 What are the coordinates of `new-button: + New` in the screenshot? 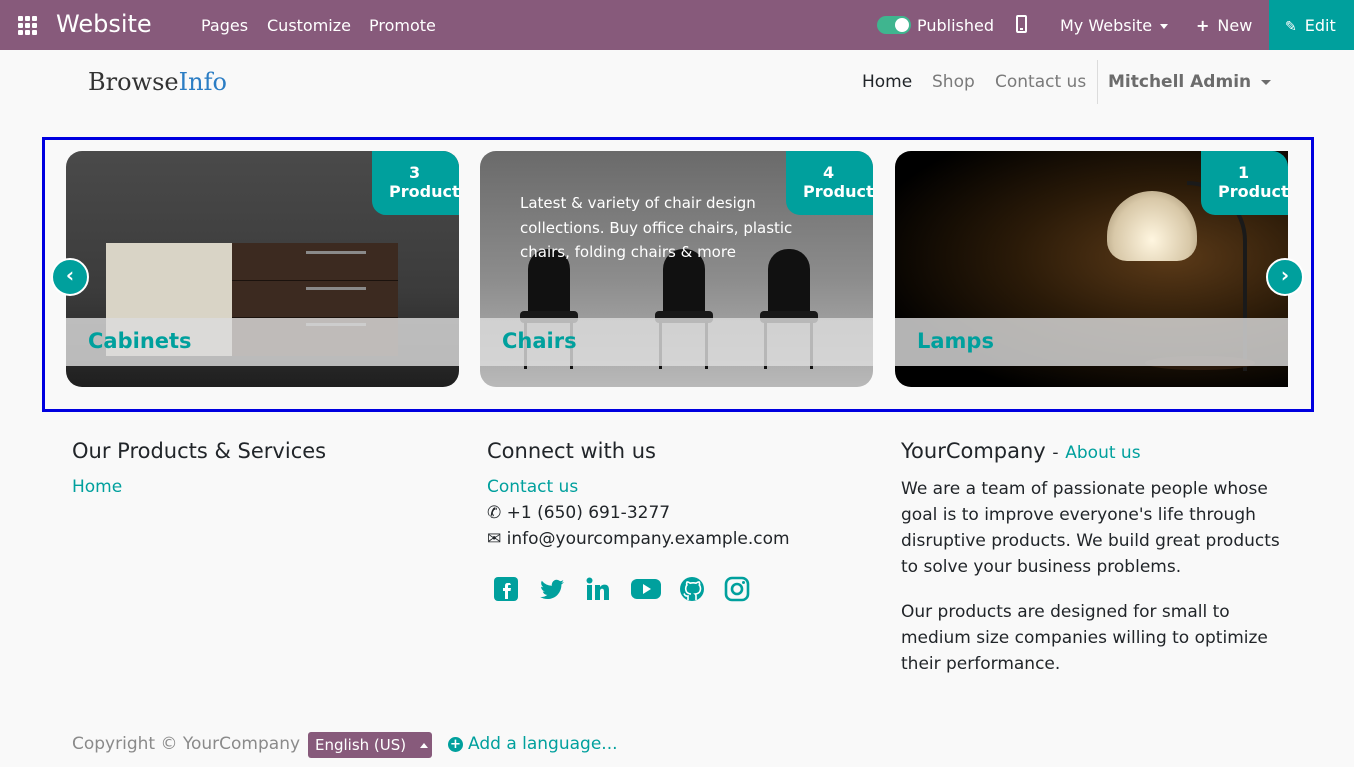 It's located at (1224, 25).